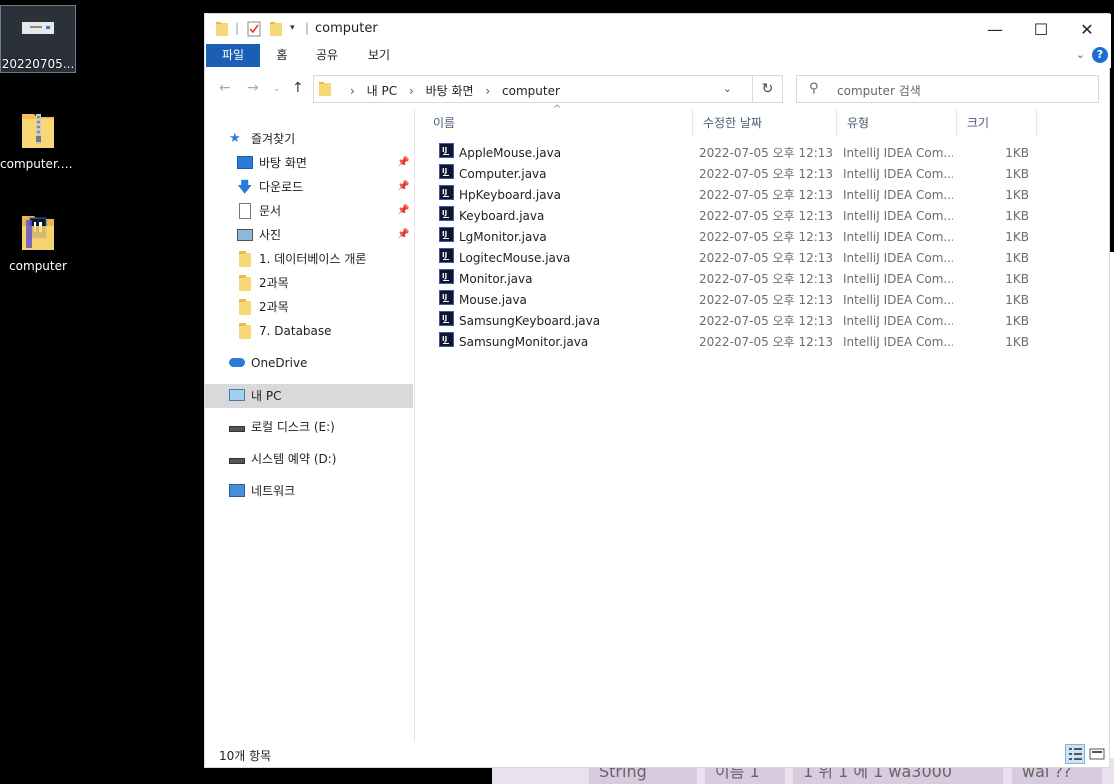 The image size is (1114, 784). Describe the element at coordinates (1080, 54) in the screenshot. I see `expand-ribbon-icon: ⌄` at that location.